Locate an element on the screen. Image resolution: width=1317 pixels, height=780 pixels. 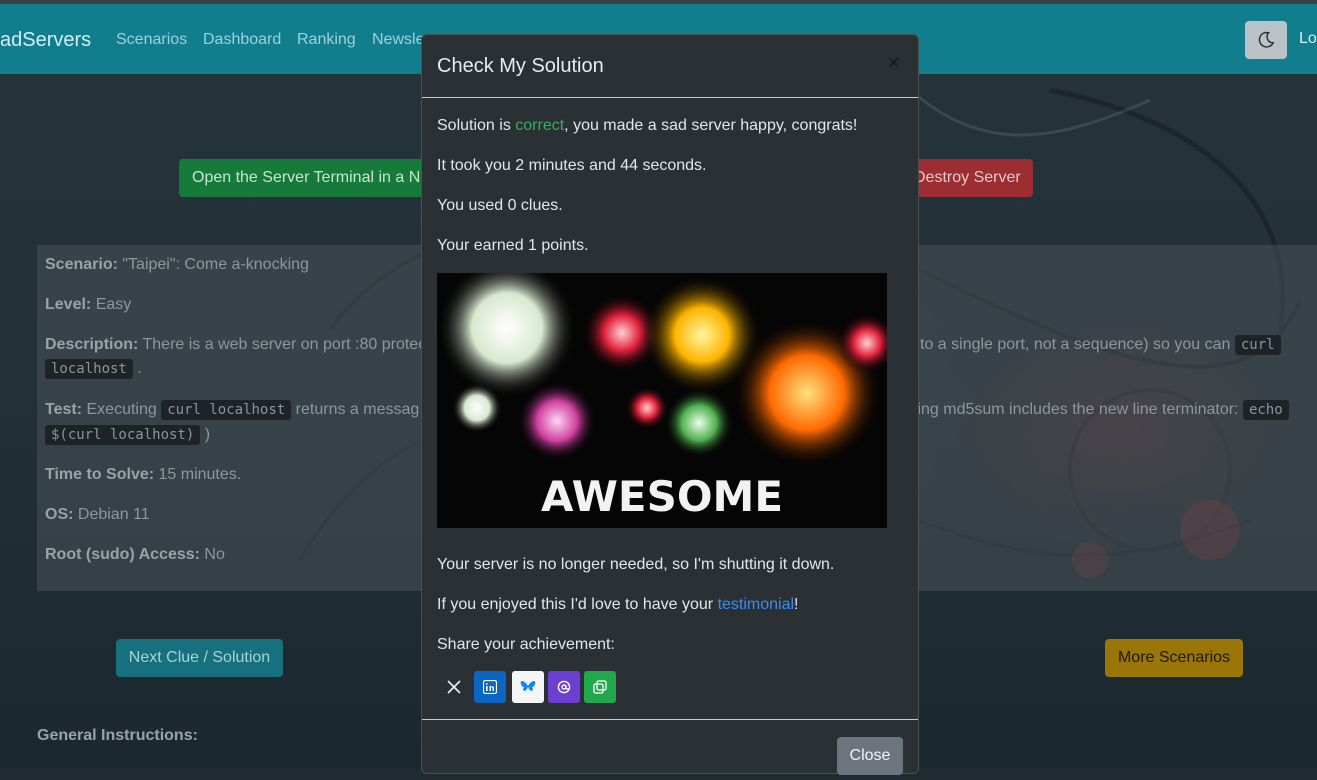
time-taken-text: It took you 2 minutes and 44 seconds. is located at coordinates (572, 165).